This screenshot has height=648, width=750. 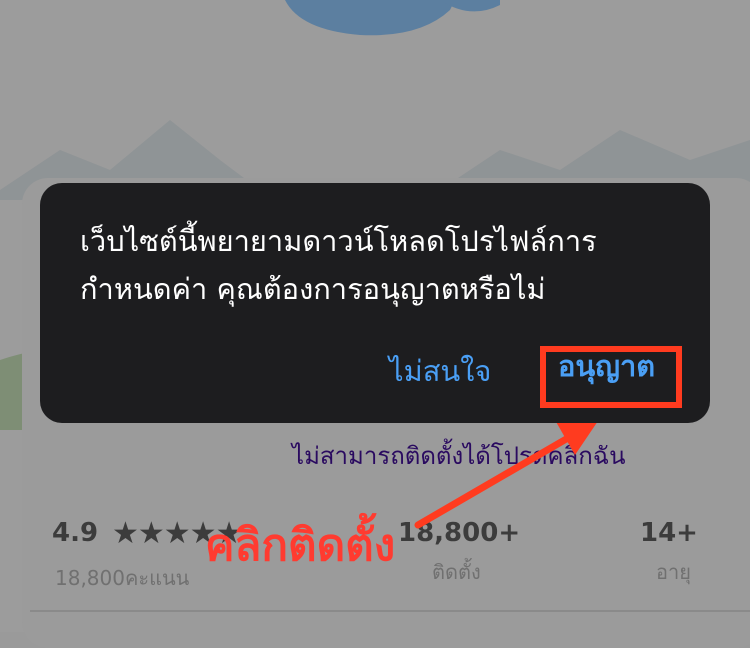 What do you see at coordinates (440, 371) in the screenshot?
I see `ignore-button: ไม่สนใจ` at bounding box center [440, 371].